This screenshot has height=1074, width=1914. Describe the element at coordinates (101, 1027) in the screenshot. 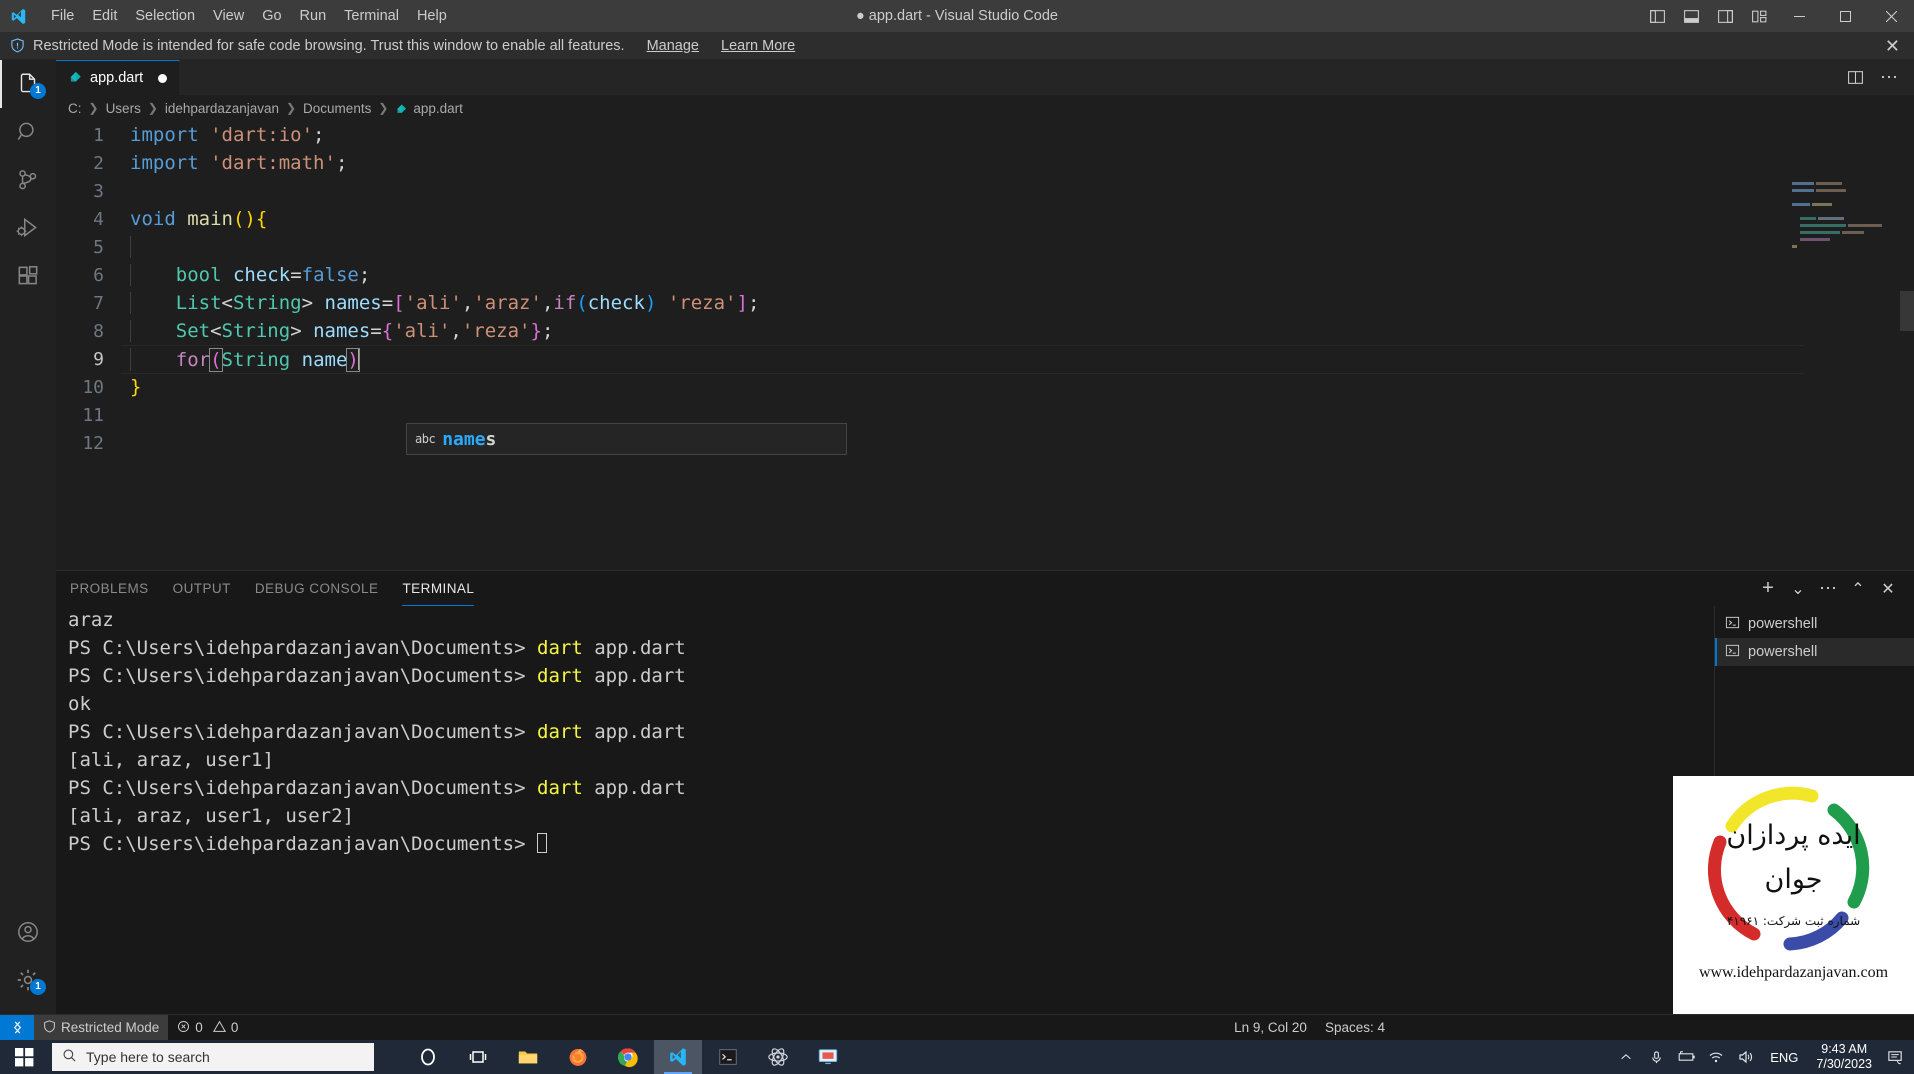

I see `status-restricted-mode: Restricted Mode` at that location.